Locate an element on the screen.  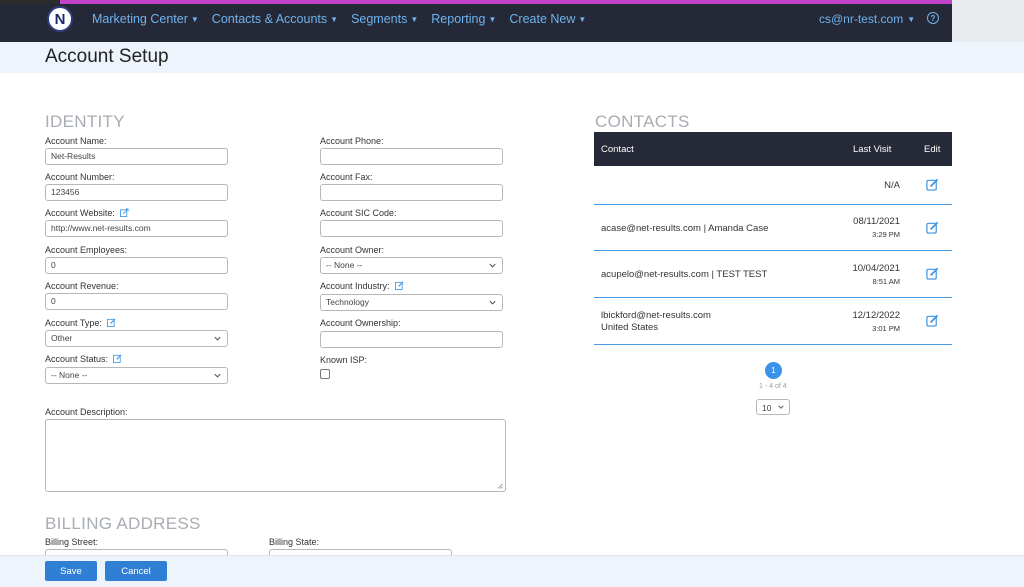
account-revenue-label: Account Revenue: is located at coordinates (82, 286).